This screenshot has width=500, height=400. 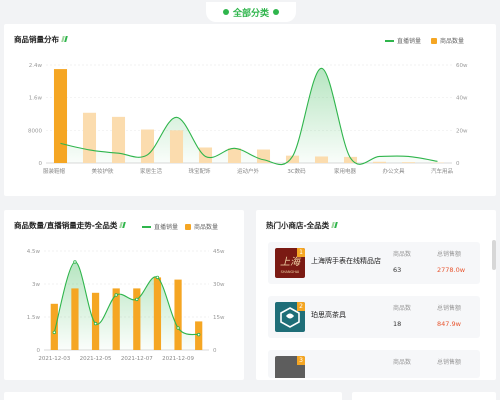 I want to click on store-list-scrollbar, so click(x=494, y=255).